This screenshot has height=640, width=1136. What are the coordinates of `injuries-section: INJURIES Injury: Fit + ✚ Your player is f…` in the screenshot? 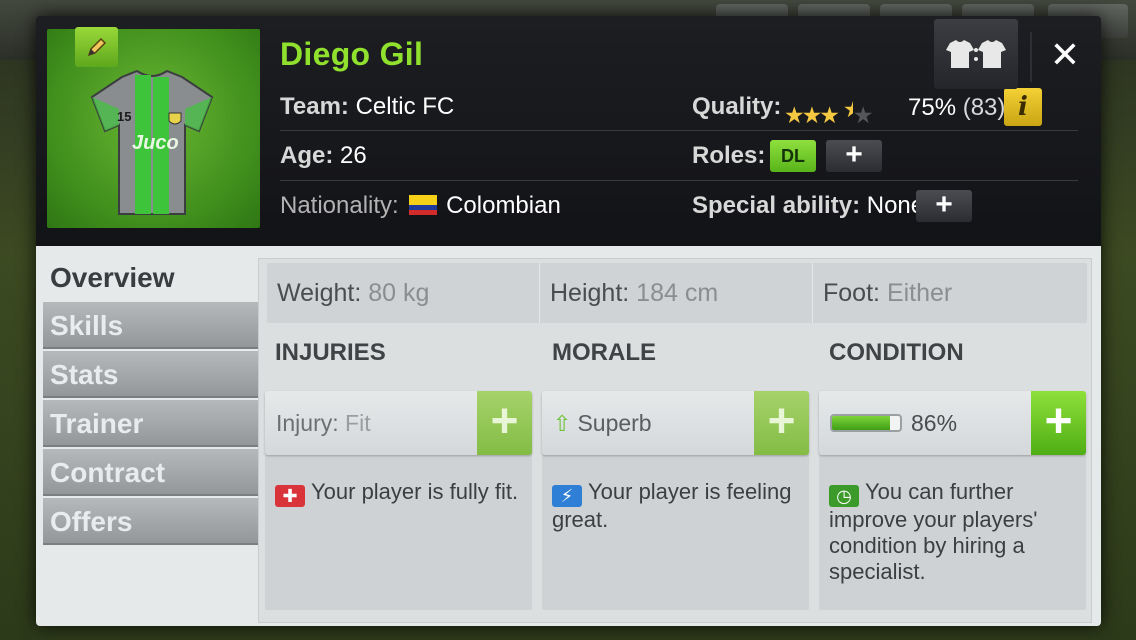 It's located at (398, 474).